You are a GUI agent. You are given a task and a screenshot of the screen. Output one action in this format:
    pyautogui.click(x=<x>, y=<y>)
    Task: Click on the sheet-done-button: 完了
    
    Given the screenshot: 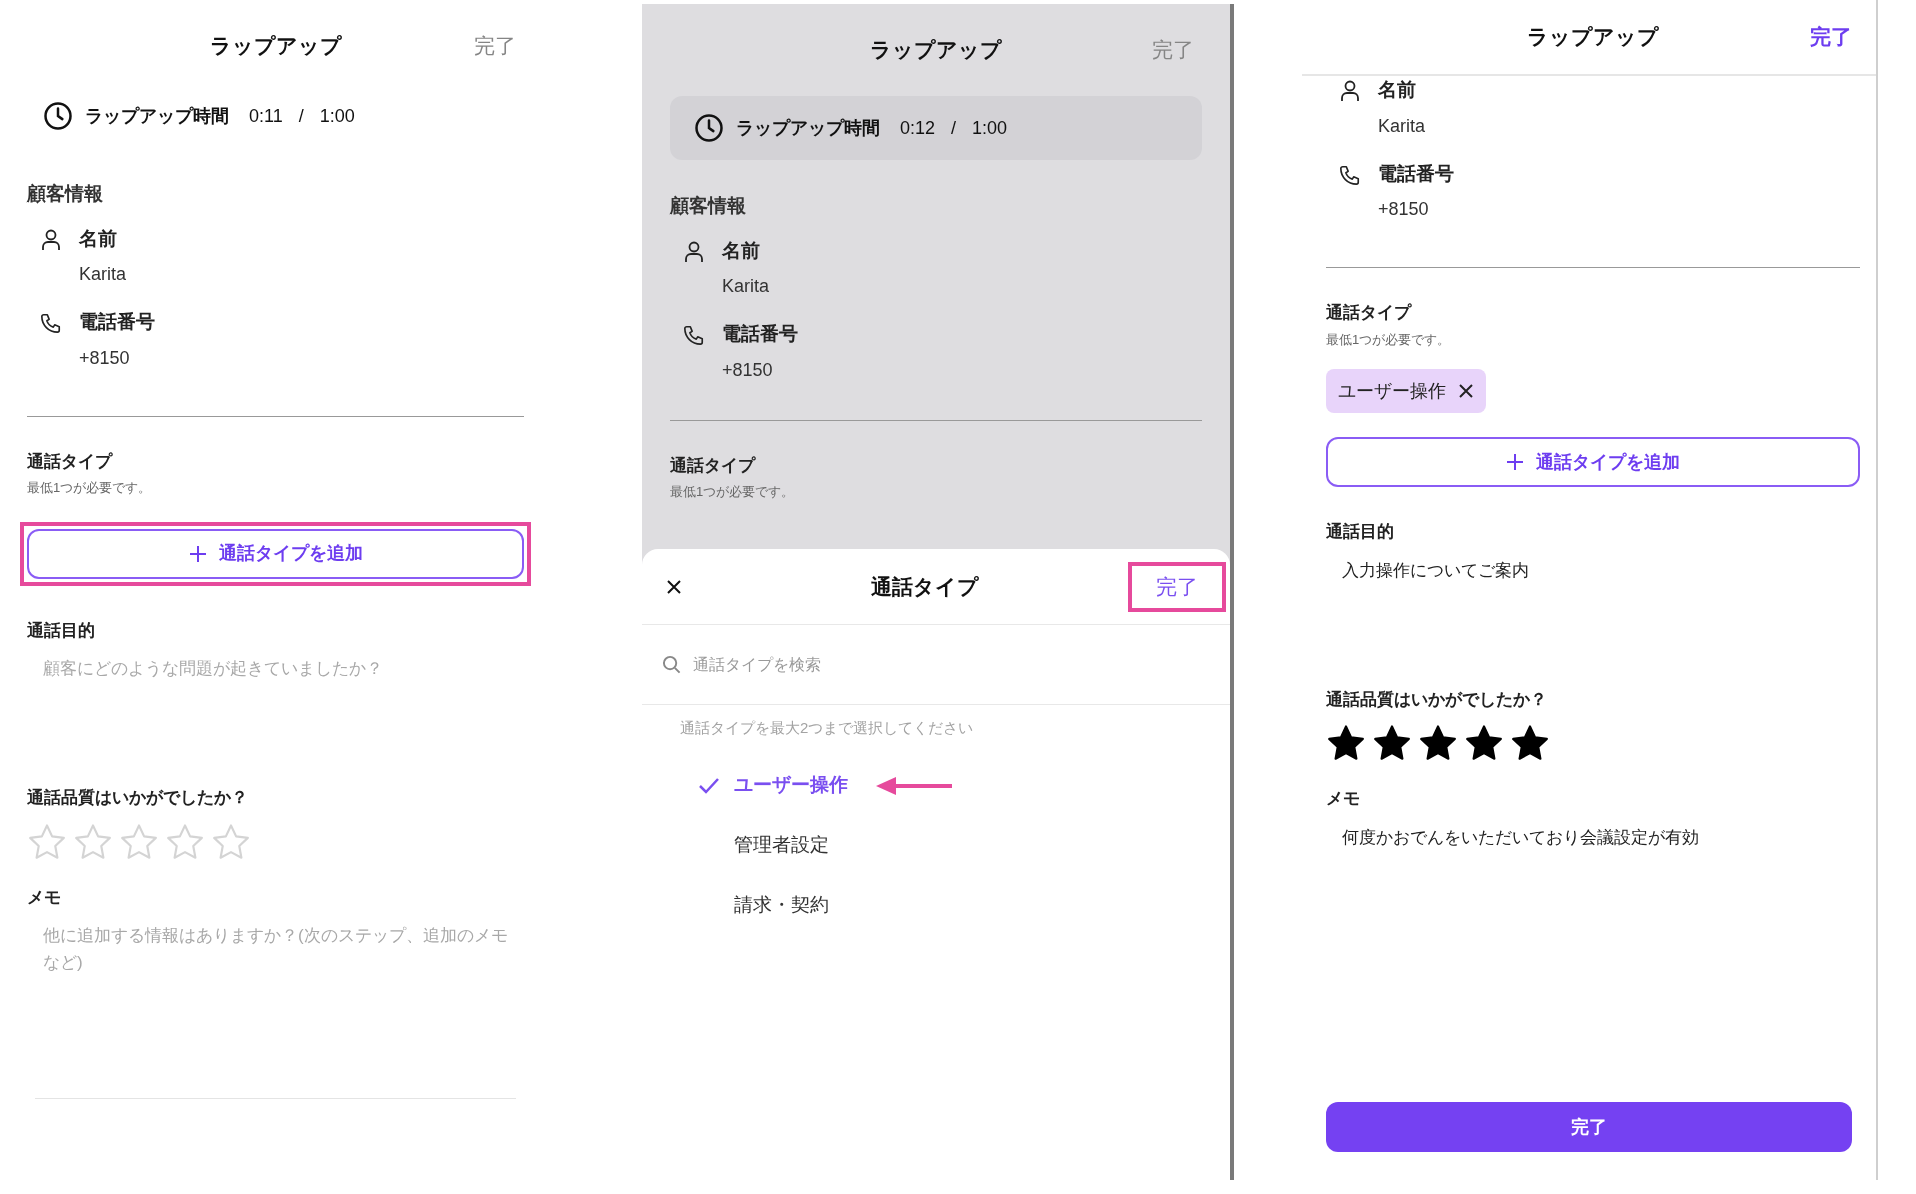 What is the action you would take?
    pyautogui.click(x=1177, y=586)
    